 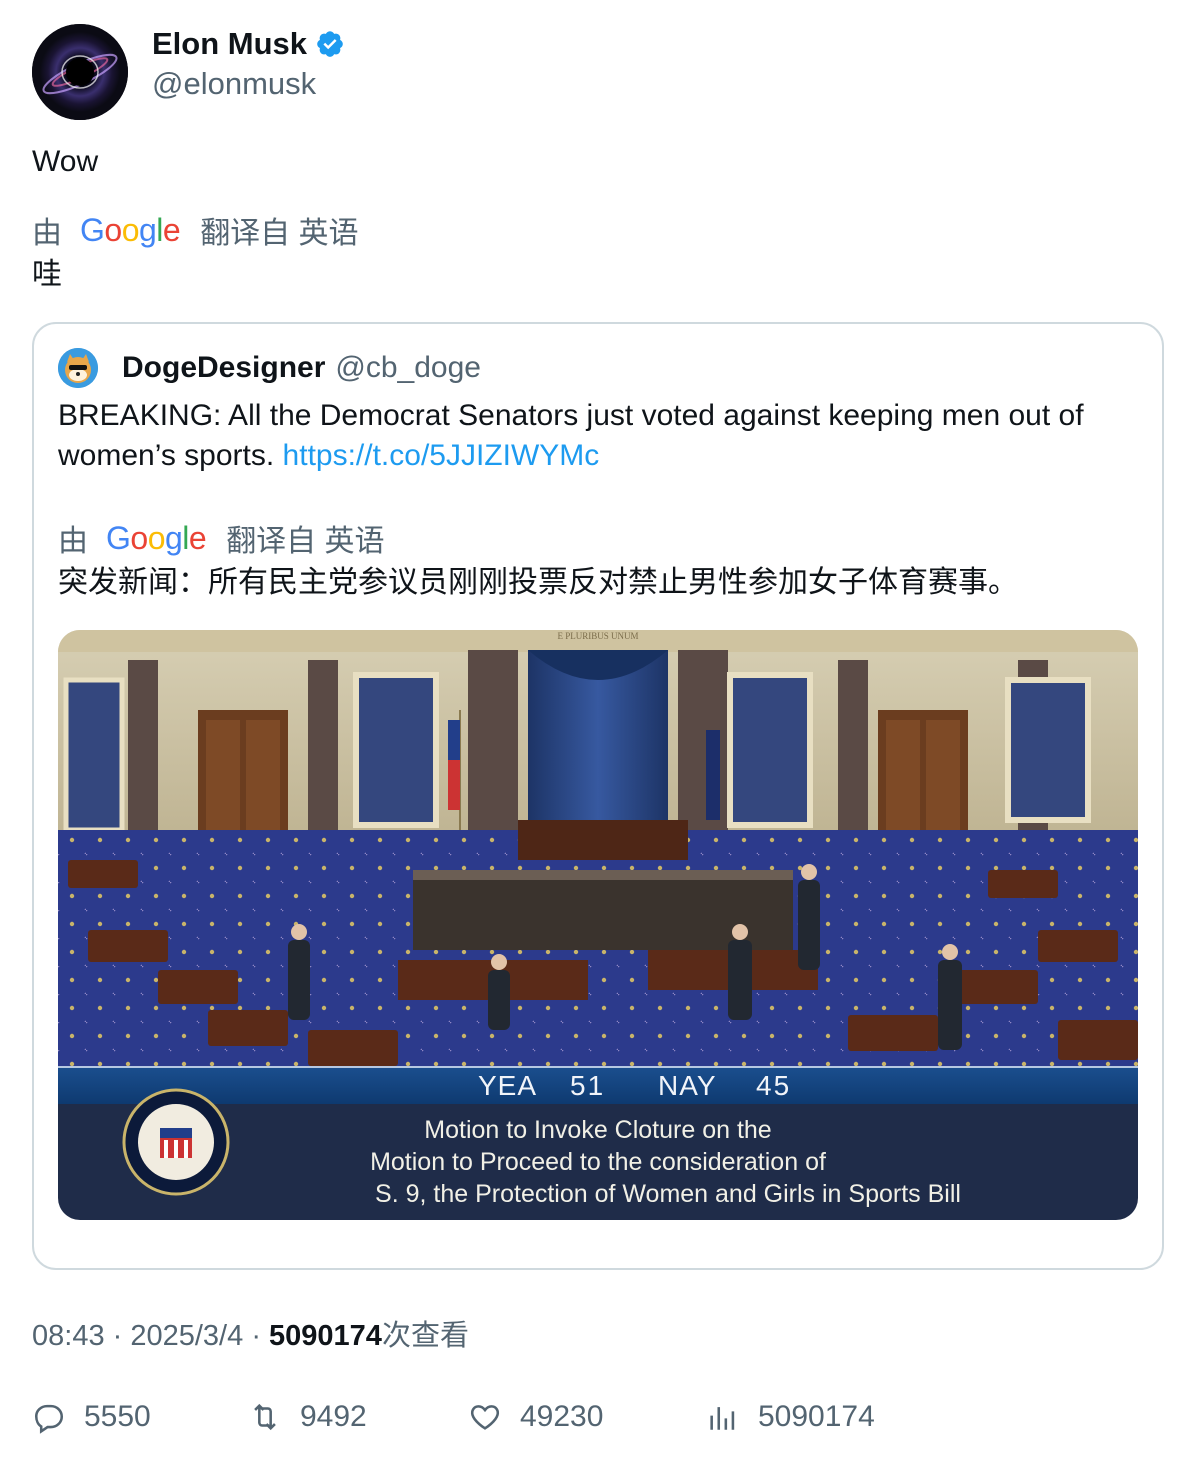 What do you see at coordinates (265, 1417) in the screenshot?
I see `retweet-icon` at bounding box center [265, 1417].